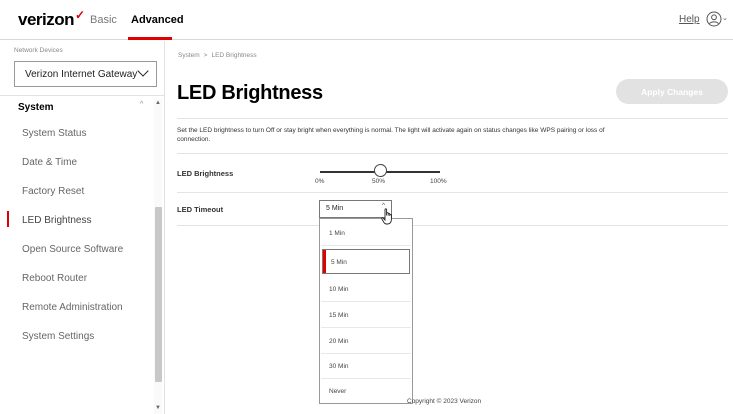  I want to click on network-devices-label: Network Devices, so click(38, 50).